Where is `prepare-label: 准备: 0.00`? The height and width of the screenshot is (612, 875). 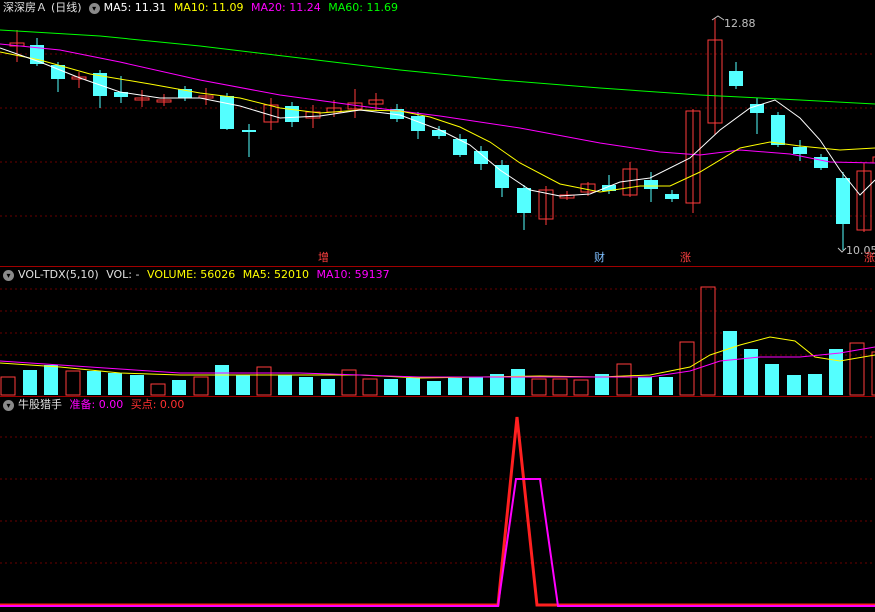 prepare-label: 准备: 0.00 is located at coordinates (96, 404).